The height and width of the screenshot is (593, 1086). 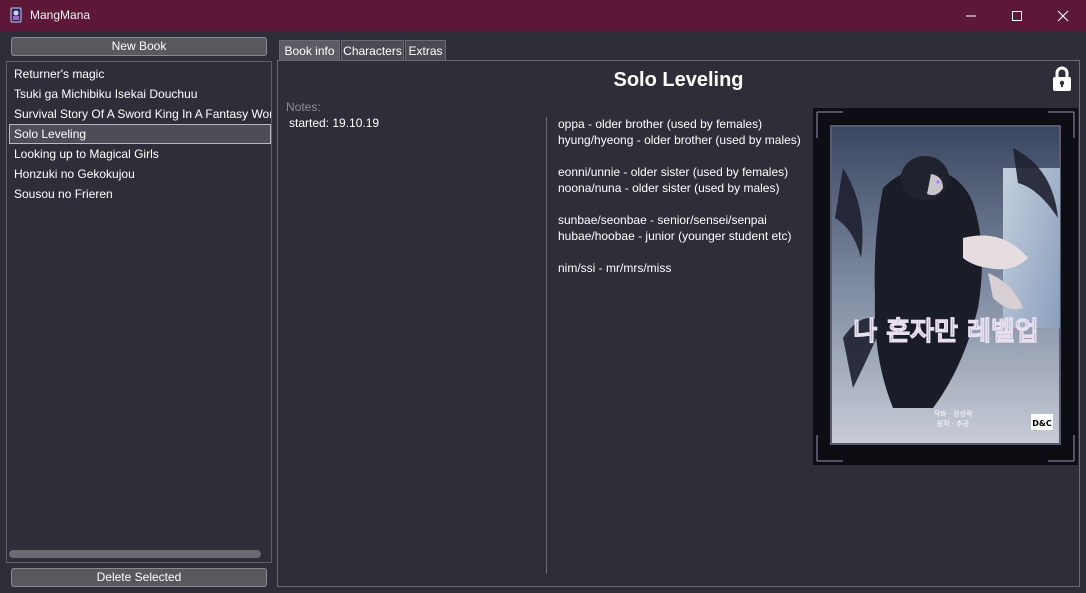 I want to click on column-divider, so click(x=546, y=345).